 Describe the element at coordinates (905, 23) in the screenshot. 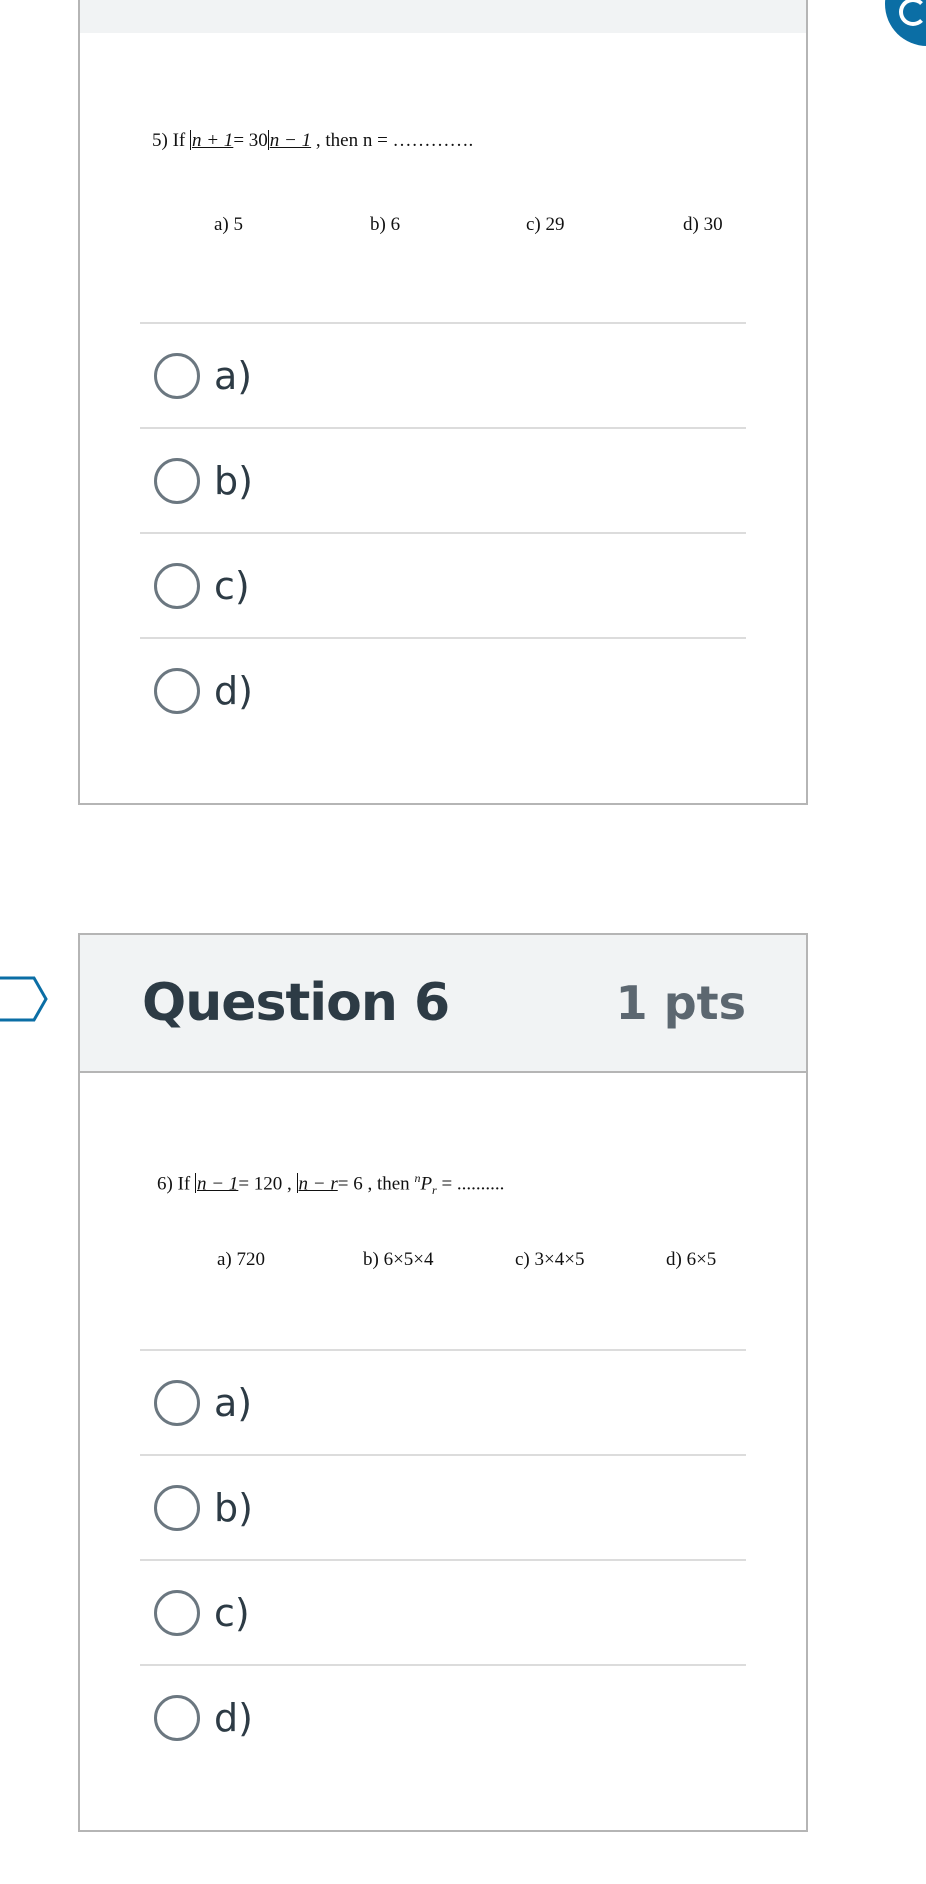

I see `help-icon` at that location.